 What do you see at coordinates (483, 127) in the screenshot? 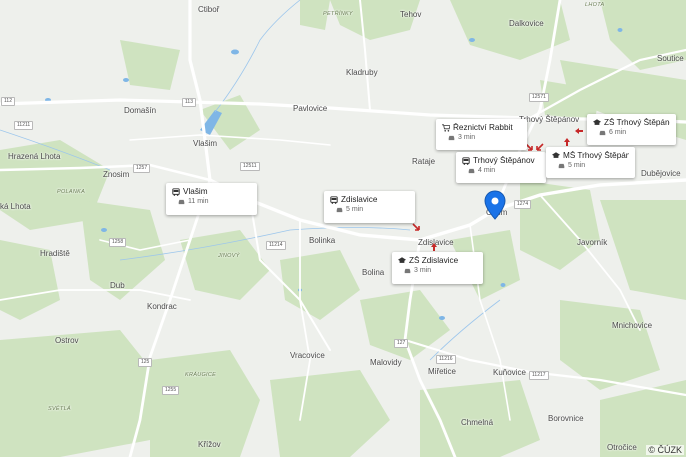
I see `destination-name: Řeznictví Rabbit` at bounding box center [483, 127].